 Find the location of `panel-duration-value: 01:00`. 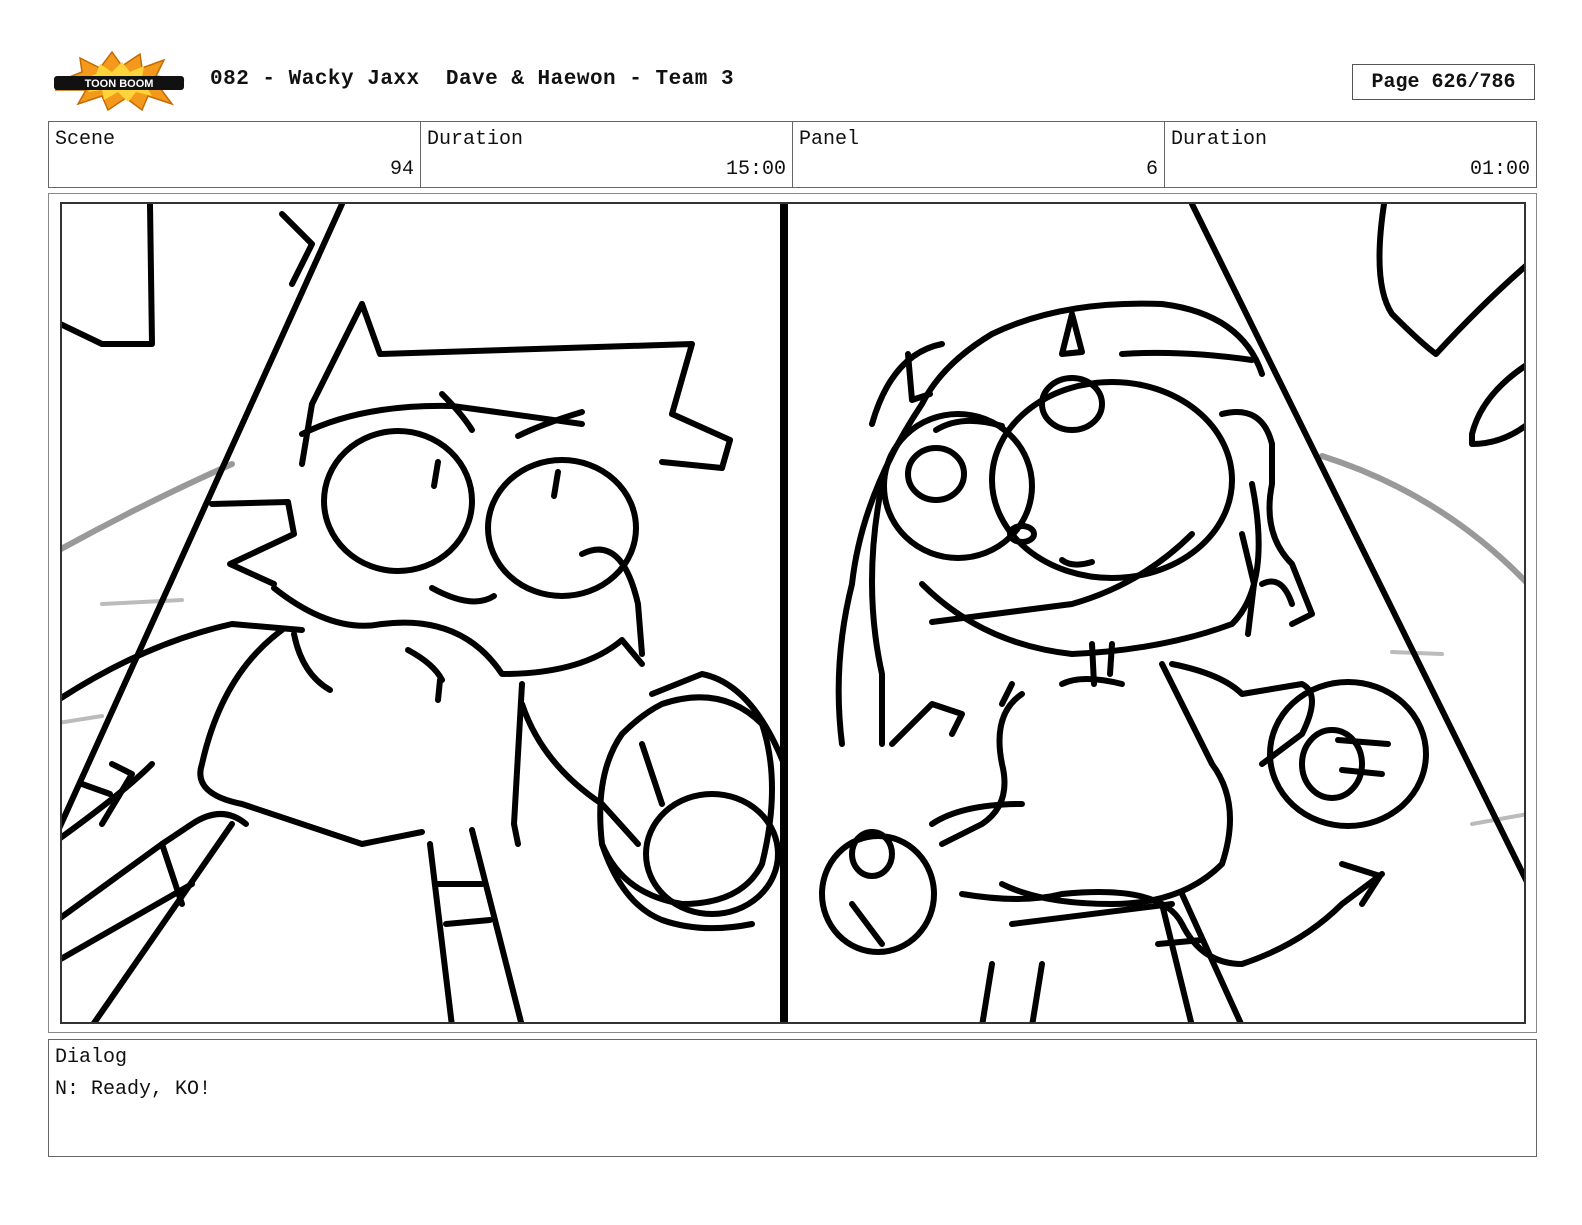

panel-duration-value: 01:00 is located at coordinates (1499, 169).